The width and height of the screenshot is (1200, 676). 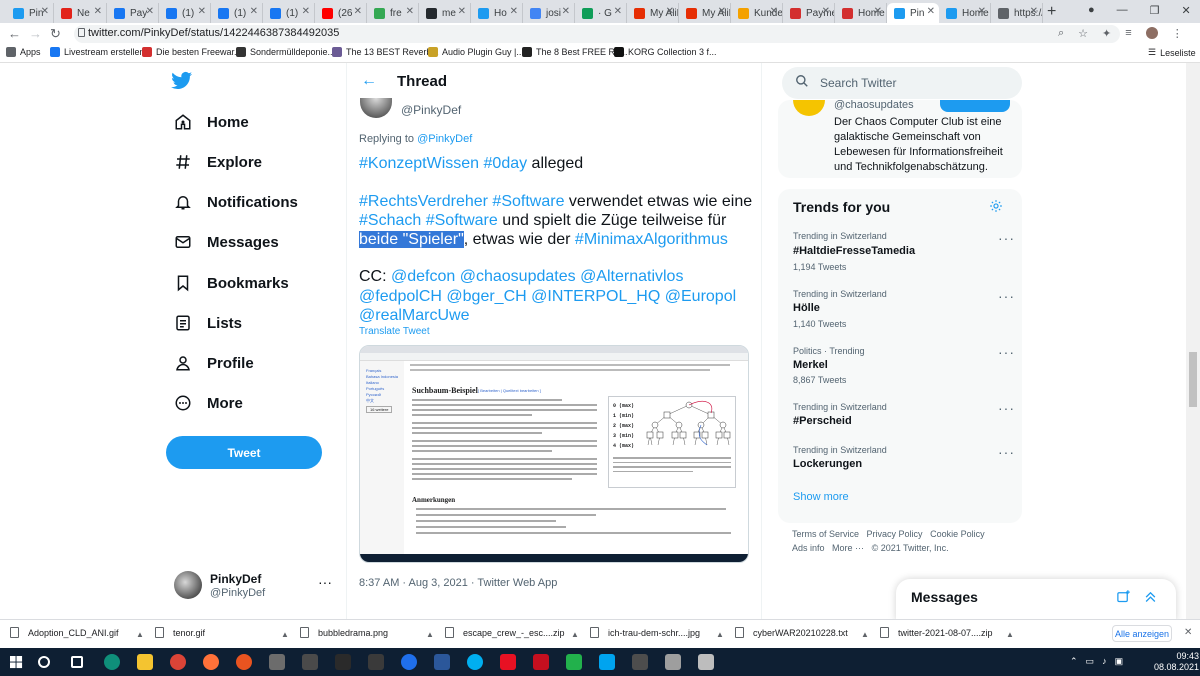 What do you see at coordinates (44, 662) in the screenshot?
I see `search-icon` at bounding box center [44, 662].